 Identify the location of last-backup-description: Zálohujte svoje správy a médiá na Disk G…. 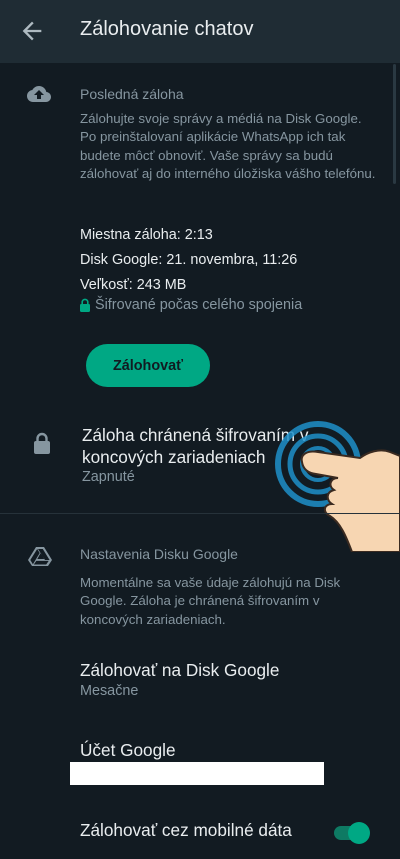
(228, 146).